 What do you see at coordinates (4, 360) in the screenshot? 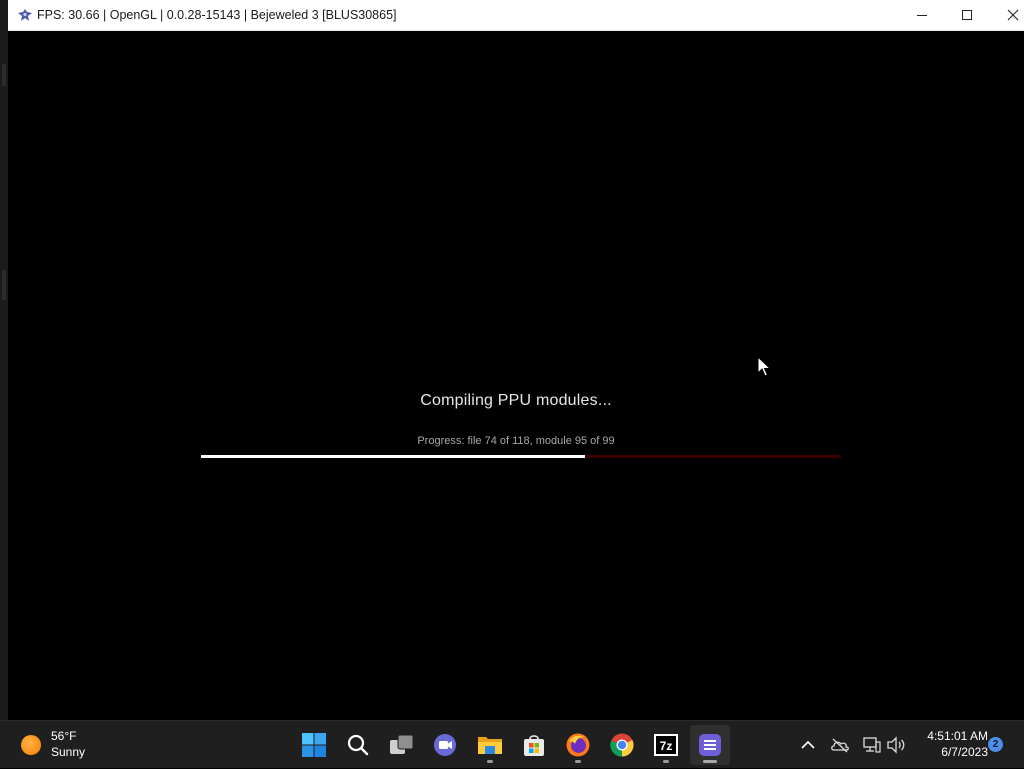
I see `desktop-background-strip` at bounding box center [4, 360].